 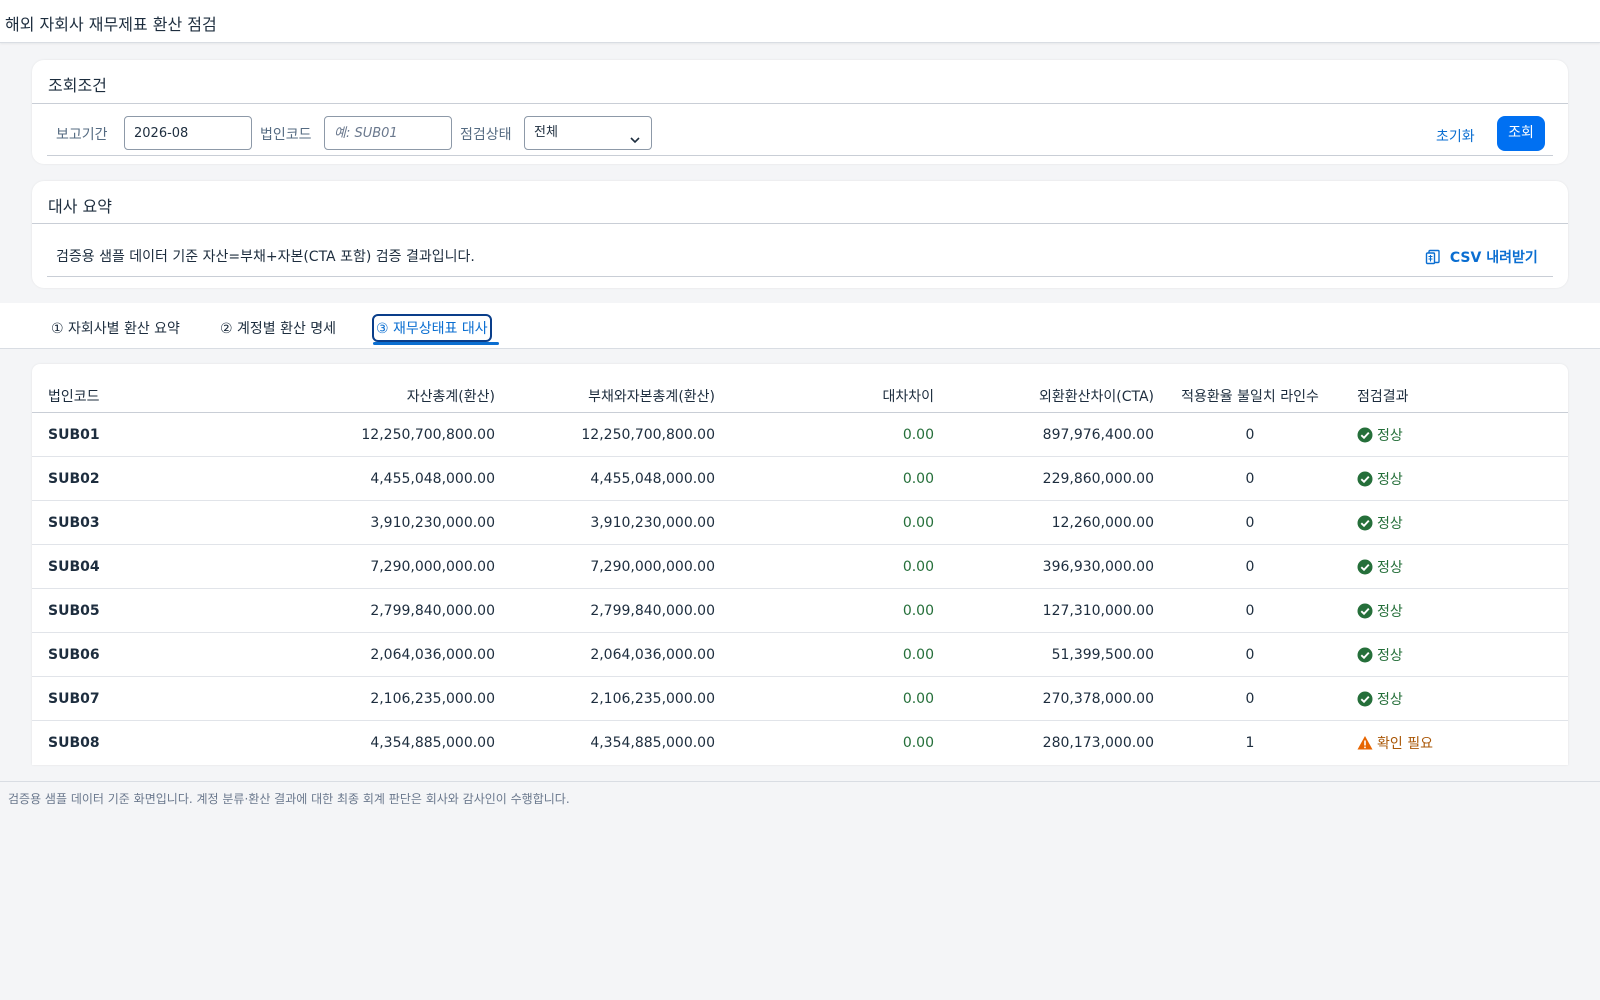 What do you see at coordinates (1521, 133) in the screenshot?
I see `search-button: 조회` at bounding box center [1521, 133].